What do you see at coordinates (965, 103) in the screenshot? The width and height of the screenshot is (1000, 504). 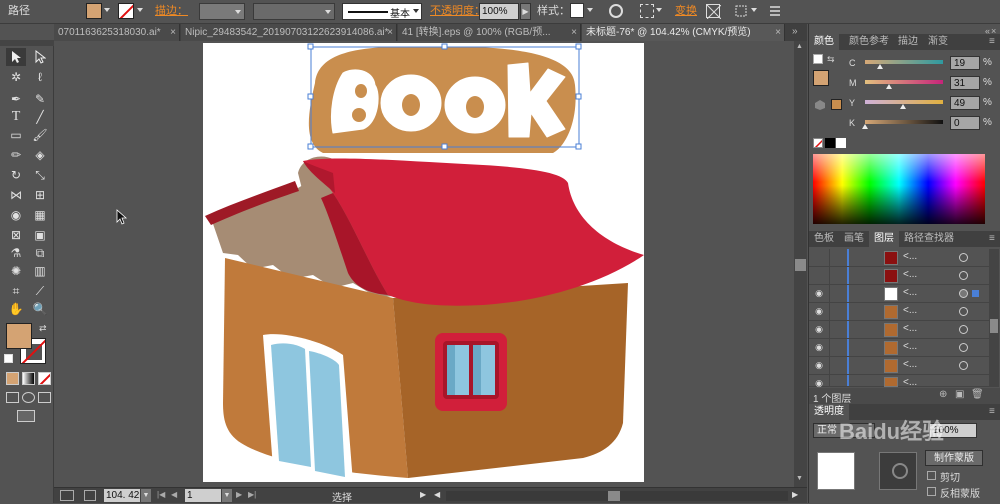 I see `channel-value-input: 49` at bounding box center [965, 103].